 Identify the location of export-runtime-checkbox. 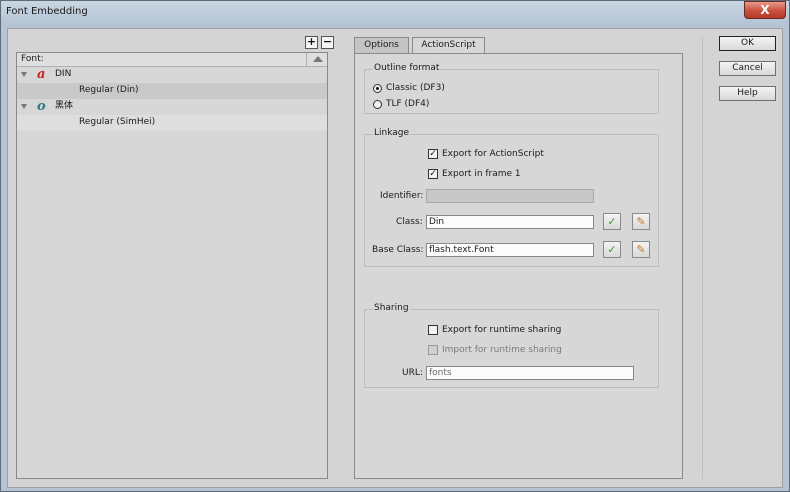
(433, 330).